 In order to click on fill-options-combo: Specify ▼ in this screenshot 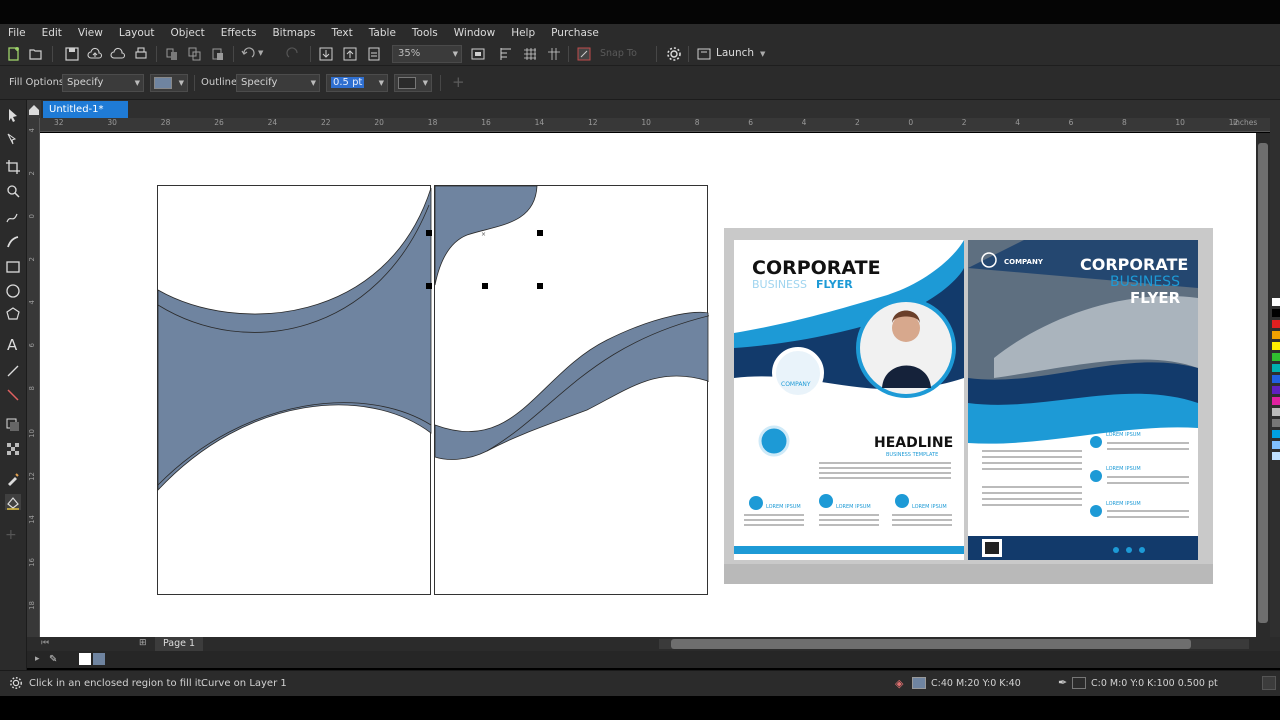, I will do `click(103, 83)`.